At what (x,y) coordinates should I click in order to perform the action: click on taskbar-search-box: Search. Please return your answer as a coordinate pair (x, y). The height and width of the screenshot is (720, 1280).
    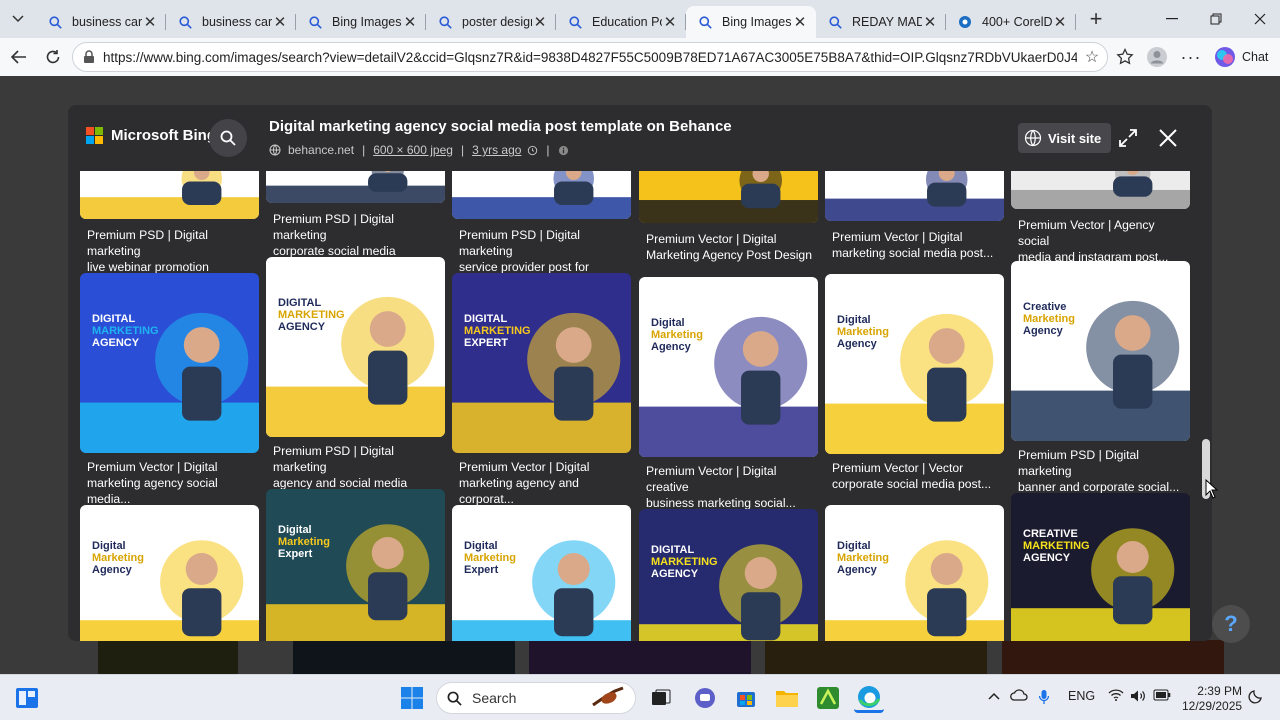
    Looking at the image, I should click on (536, 698).